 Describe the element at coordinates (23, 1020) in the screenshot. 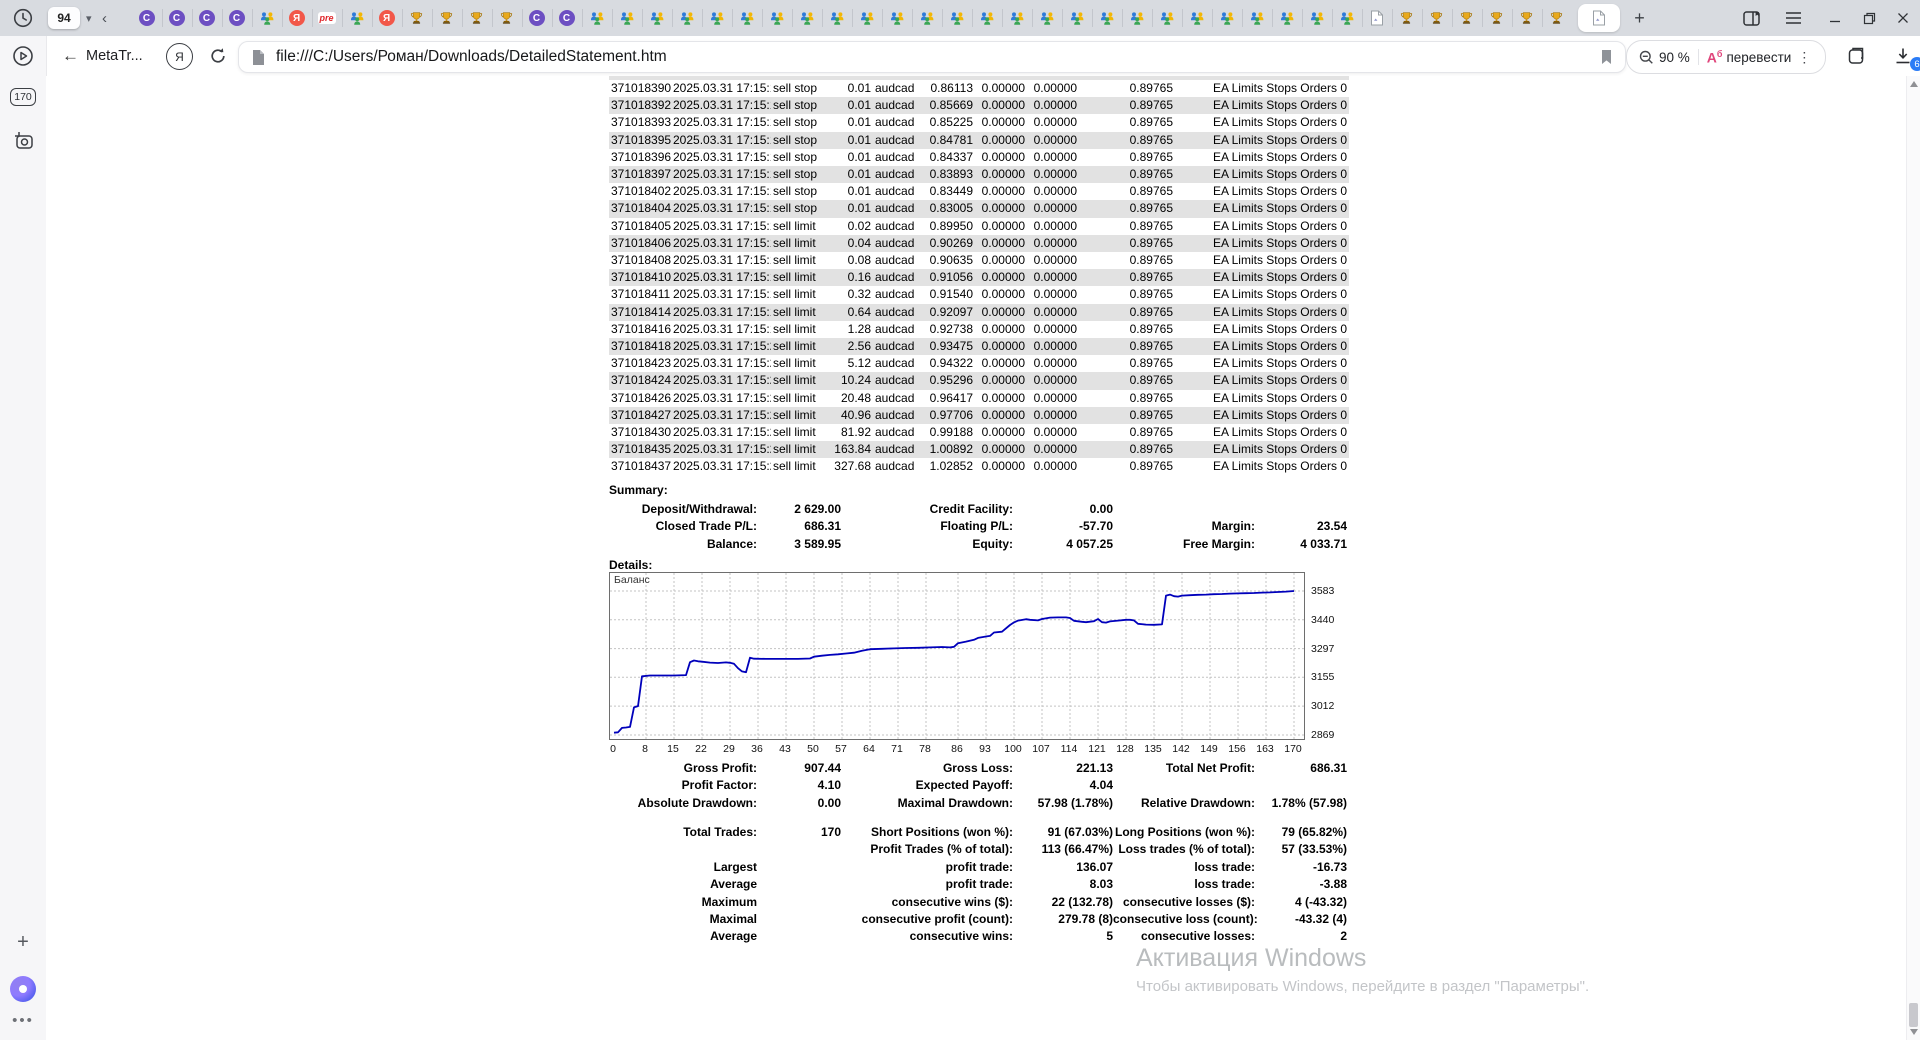

I see `sidebar-more-icon: •••` at that location.